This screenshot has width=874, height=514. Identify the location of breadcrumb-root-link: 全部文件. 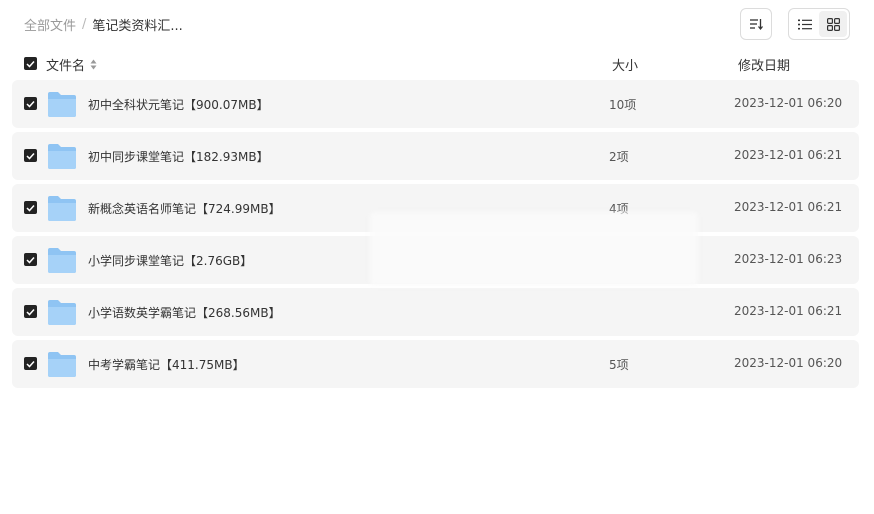
(50, 24).